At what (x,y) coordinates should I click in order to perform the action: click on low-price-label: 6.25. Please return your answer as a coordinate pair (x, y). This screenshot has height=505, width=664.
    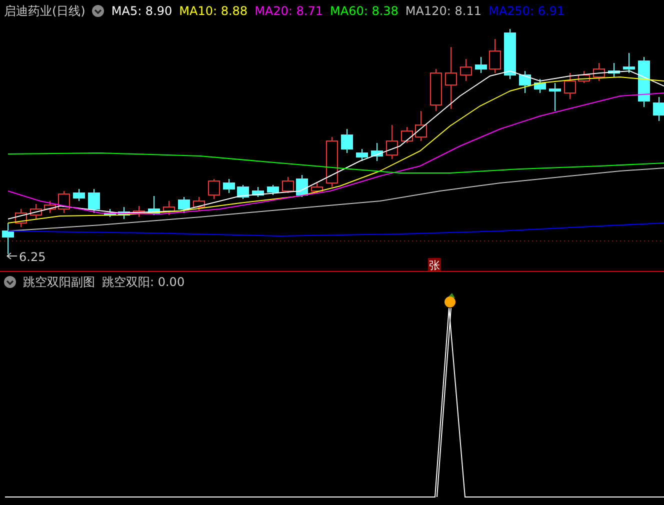
    Looking at the image, I should click on (32, 257).